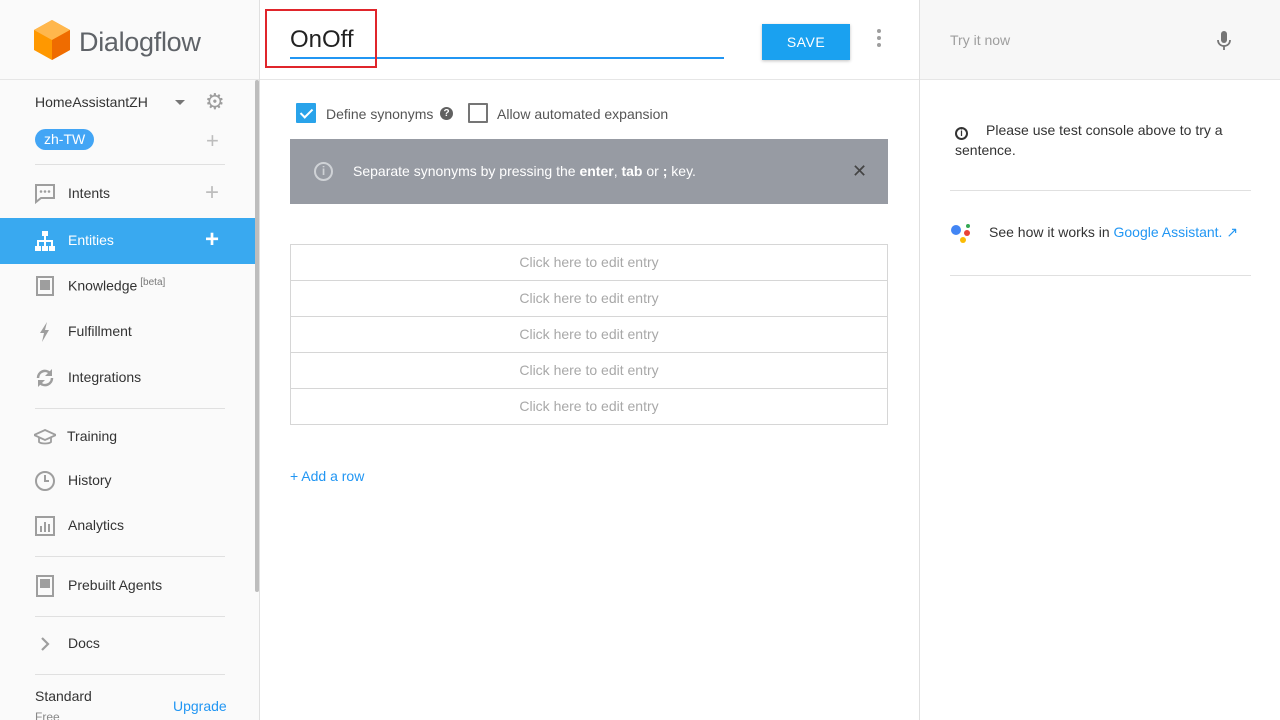 Image resolution: width=1280 pixels, height=720 pixels. What do you see at coordinates (212, 193) in the screenshot?
I see `add-intent-icon: +` at bounding box center [212, 193].